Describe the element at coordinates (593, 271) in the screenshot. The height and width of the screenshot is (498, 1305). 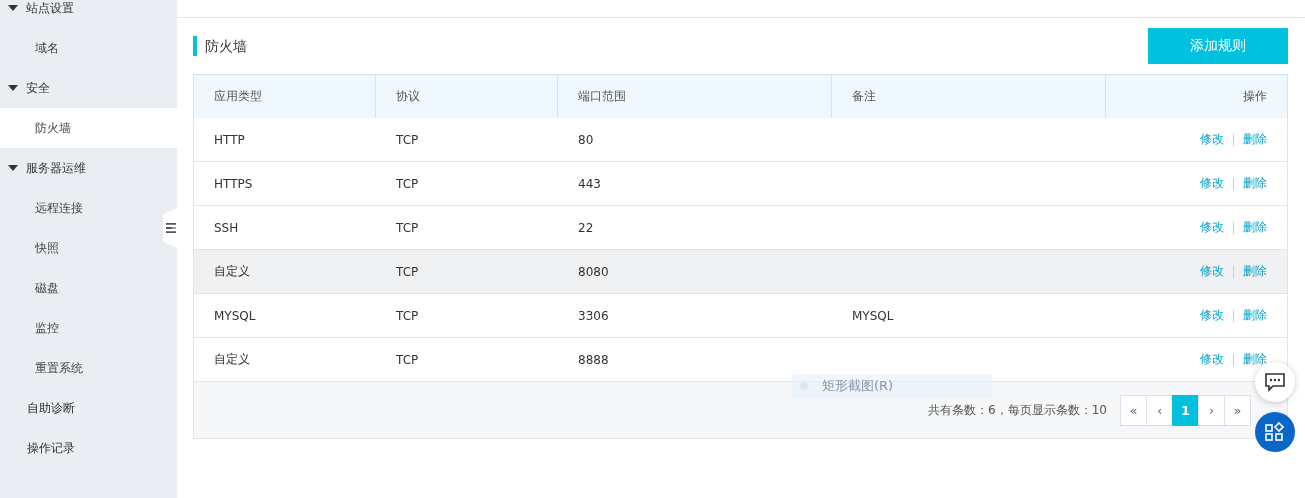
I see `table-cell: 8080` at that location.